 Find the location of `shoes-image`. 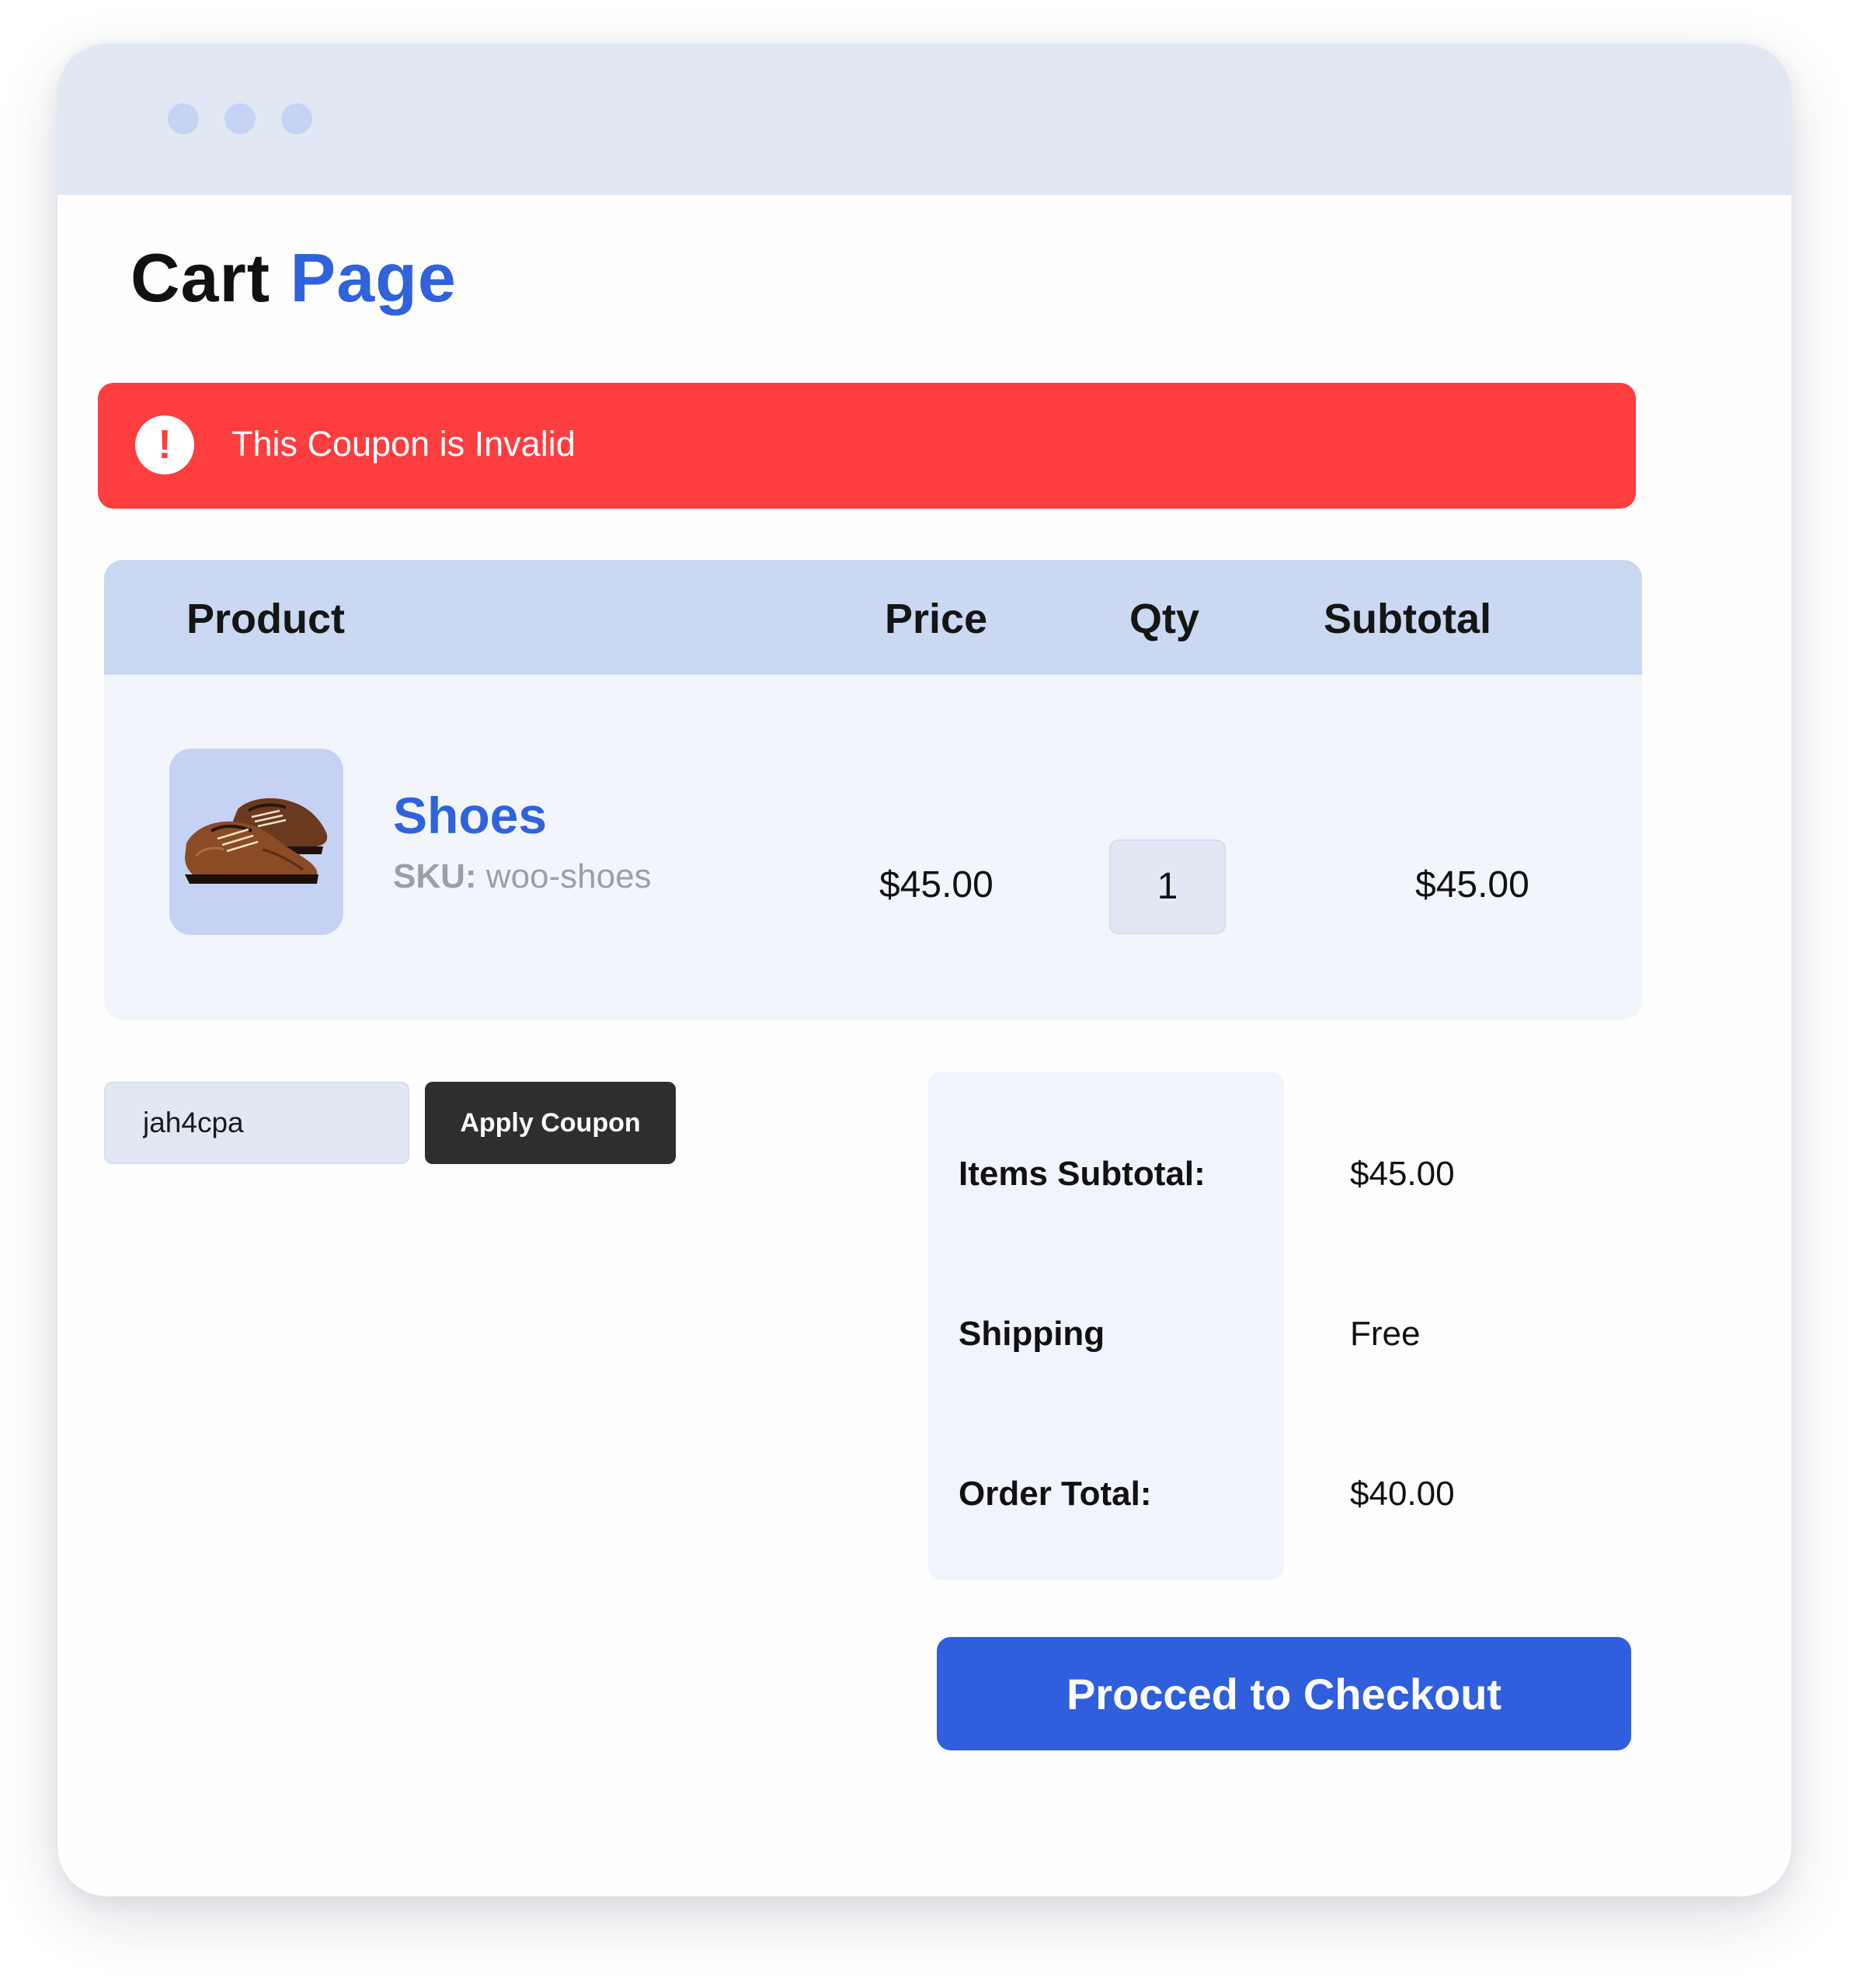

shoes-image is located at coordinates (257, 841).